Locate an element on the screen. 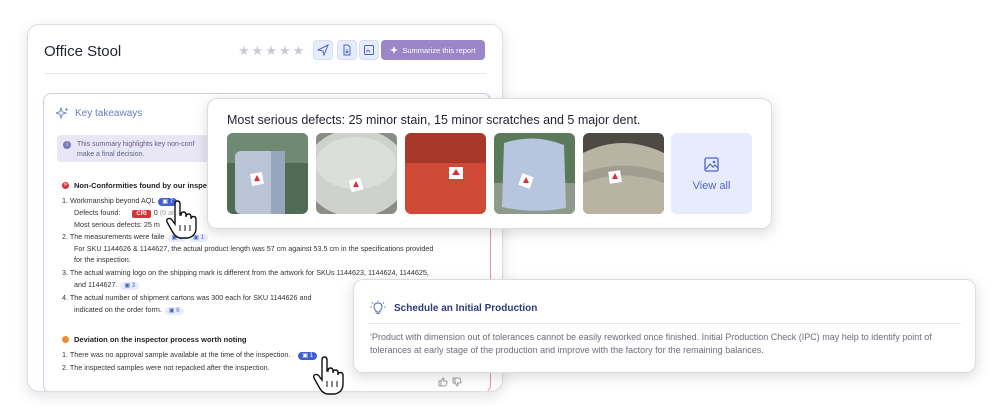 The height and width of the screenshot is (417, 1000). info-text-1: This summary highlights key non-conf is located at coordinates (136, 144).